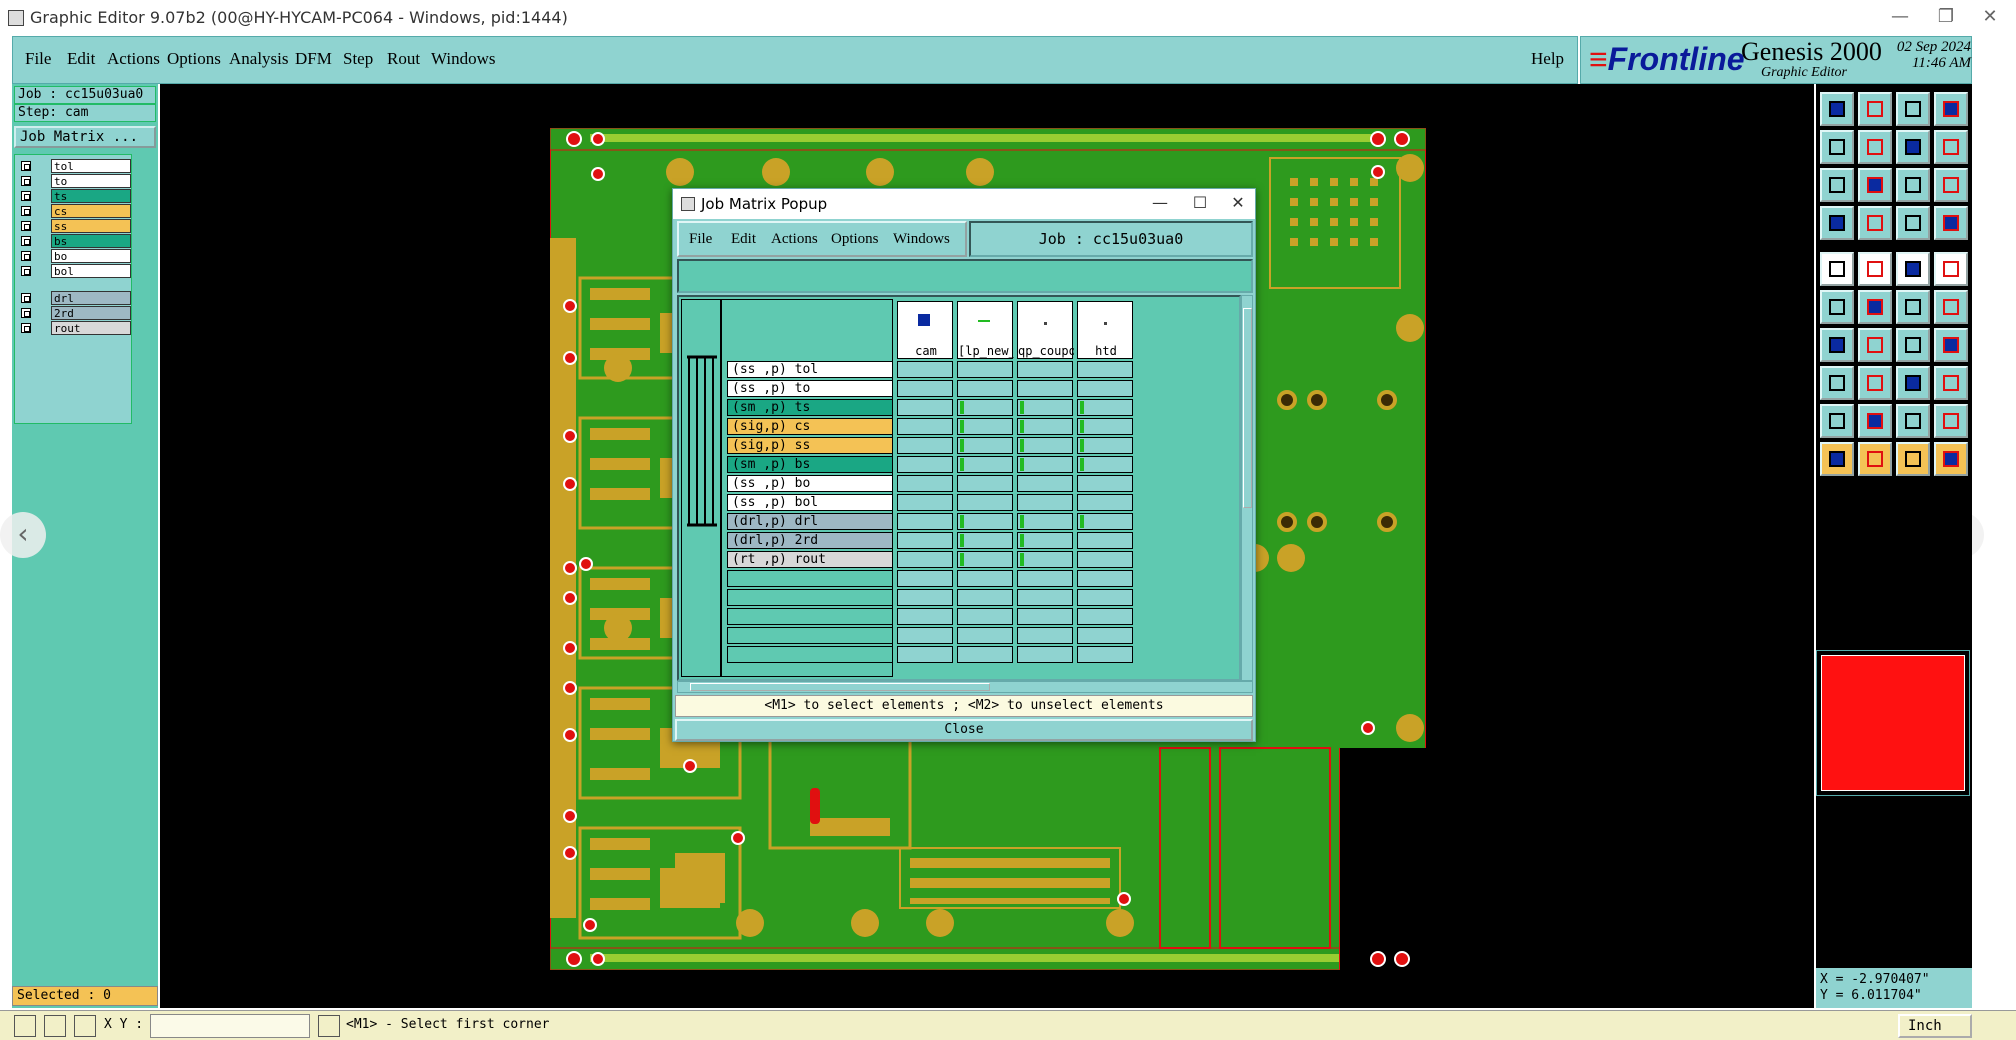 The width and height of the screenshot is (2016, 1040). Describe the element at coordinates (81, 59) in the screenshot. I see `menu-edit: Edit` at that location.